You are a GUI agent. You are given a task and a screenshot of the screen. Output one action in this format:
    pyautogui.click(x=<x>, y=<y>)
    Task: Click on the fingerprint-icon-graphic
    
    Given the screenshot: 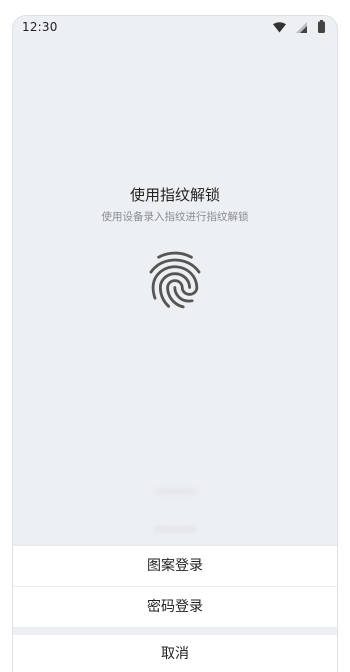 What is the action you would take?
    pyautogui.click(x=175, y=280)
    